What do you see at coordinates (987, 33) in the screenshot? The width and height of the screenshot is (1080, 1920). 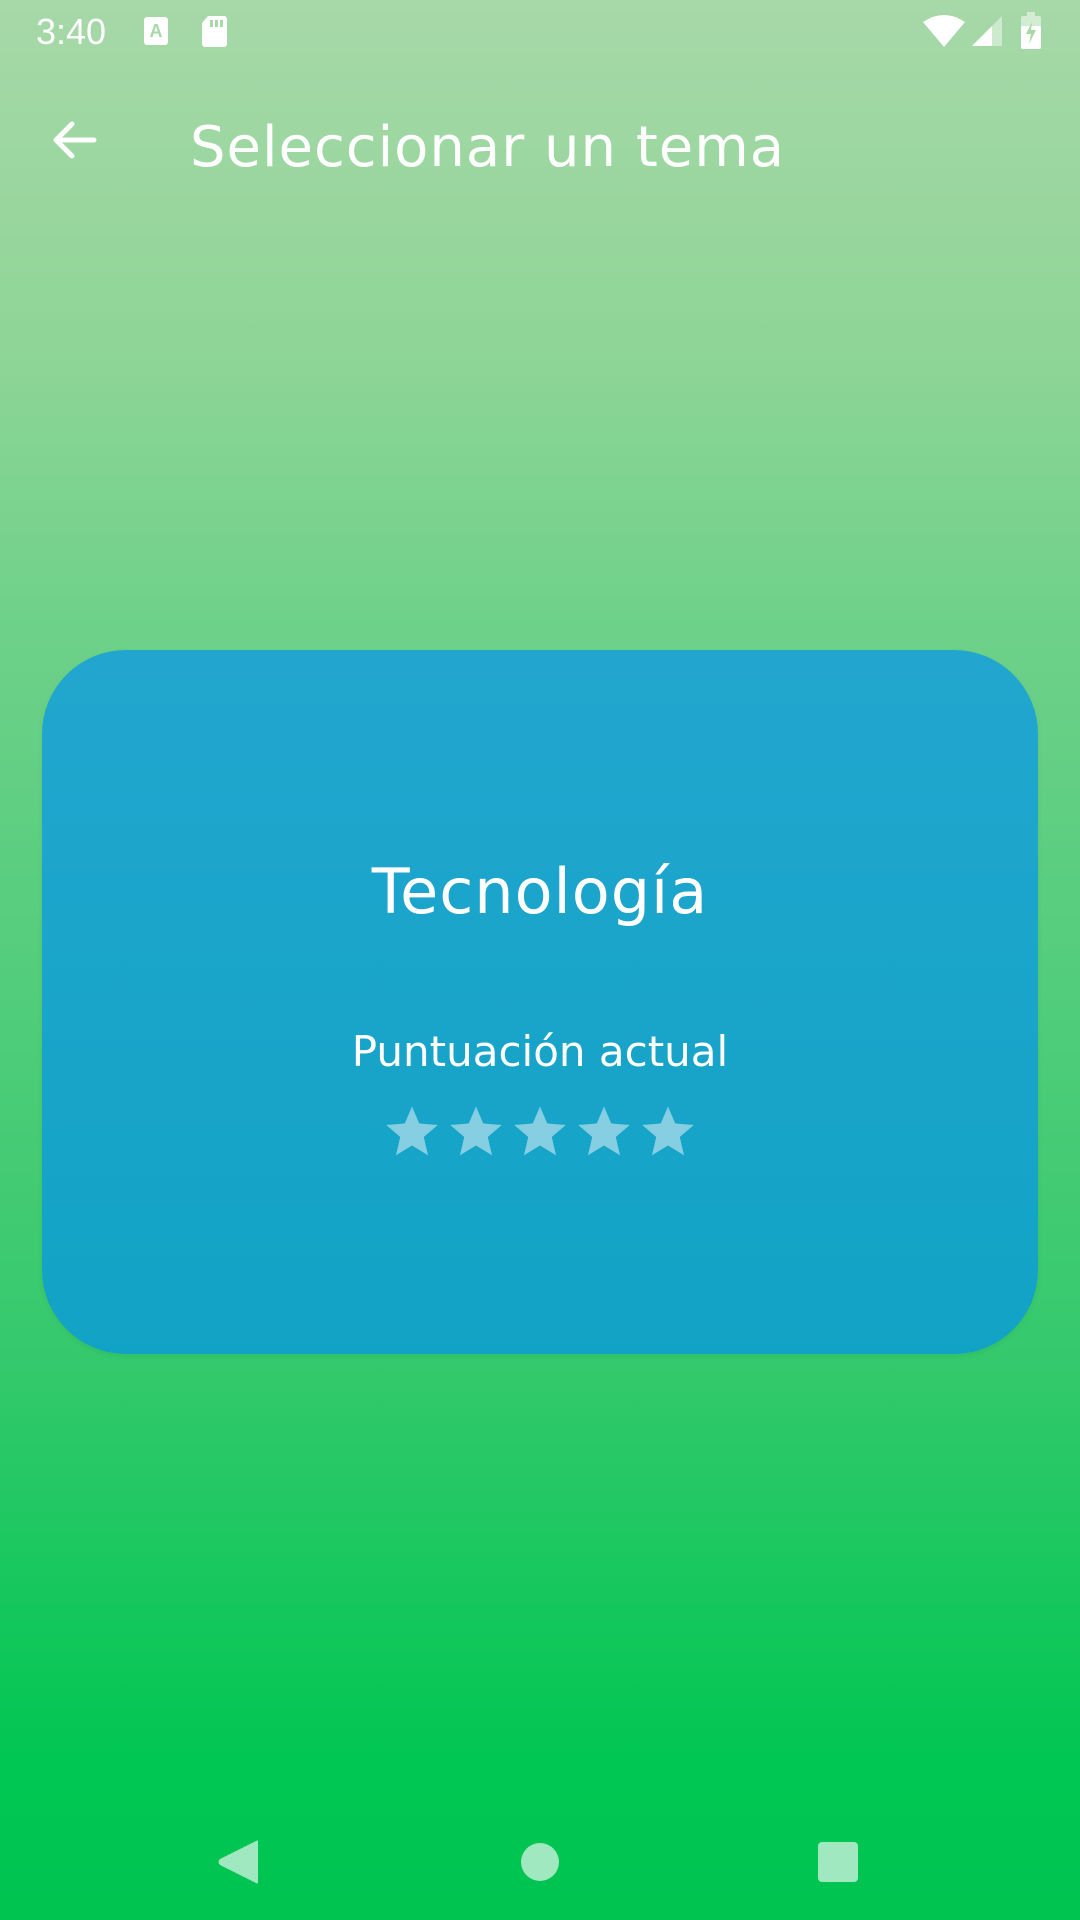 I see `signal-icon` at bounding box center [987, 33].